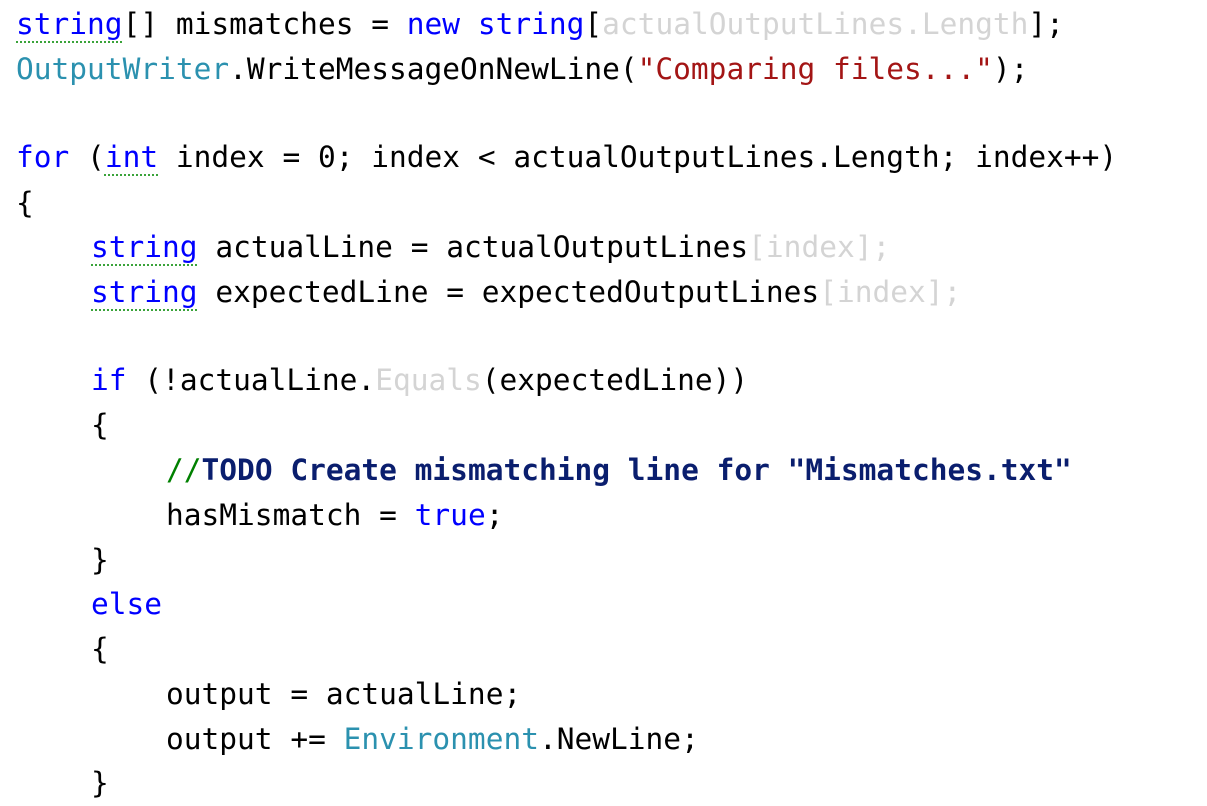 This screenshot has height=806, width=1207. Describe the element at coordinates (335, 515) in the screenshot. I see `code-line-12: hasMismatch = true;` at that location.